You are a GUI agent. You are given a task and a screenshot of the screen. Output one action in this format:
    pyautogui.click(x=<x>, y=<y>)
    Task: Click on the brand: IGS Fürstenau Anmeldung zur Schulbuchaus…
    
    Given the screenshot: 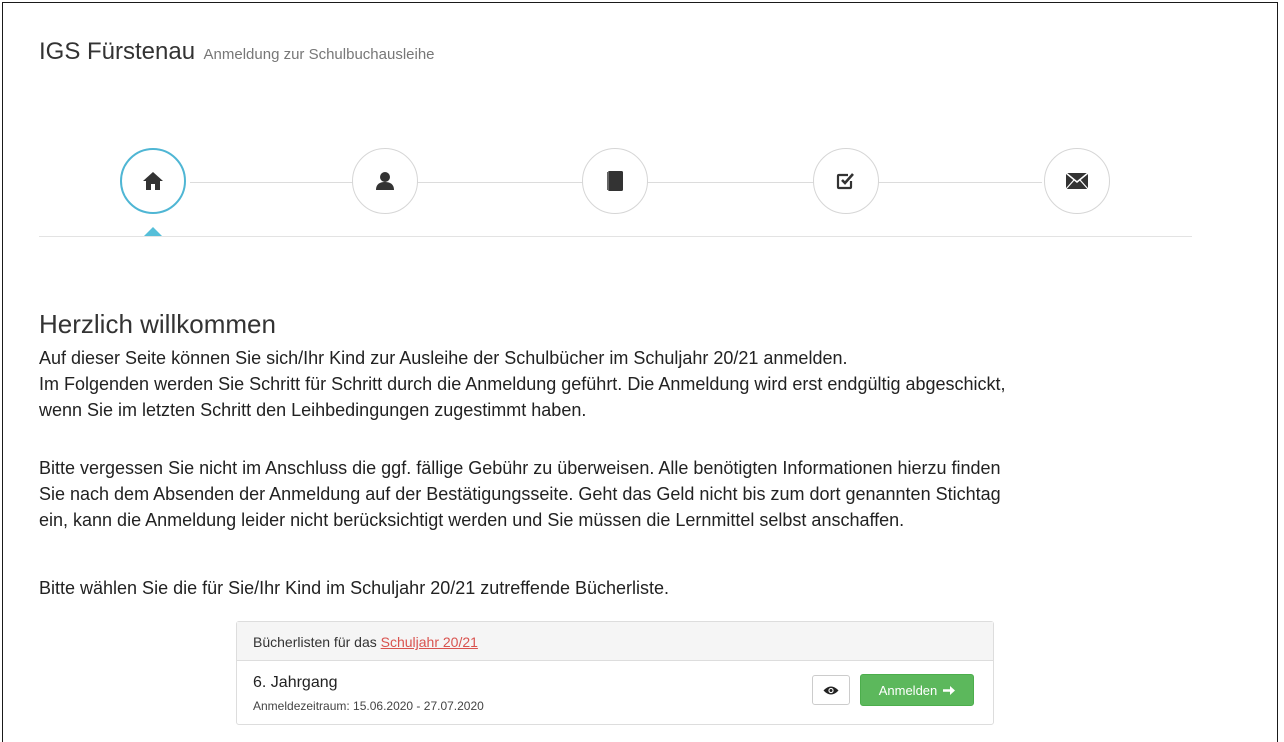 What is the action you would take?
    pyautogui.click(x=237, y=52)
    